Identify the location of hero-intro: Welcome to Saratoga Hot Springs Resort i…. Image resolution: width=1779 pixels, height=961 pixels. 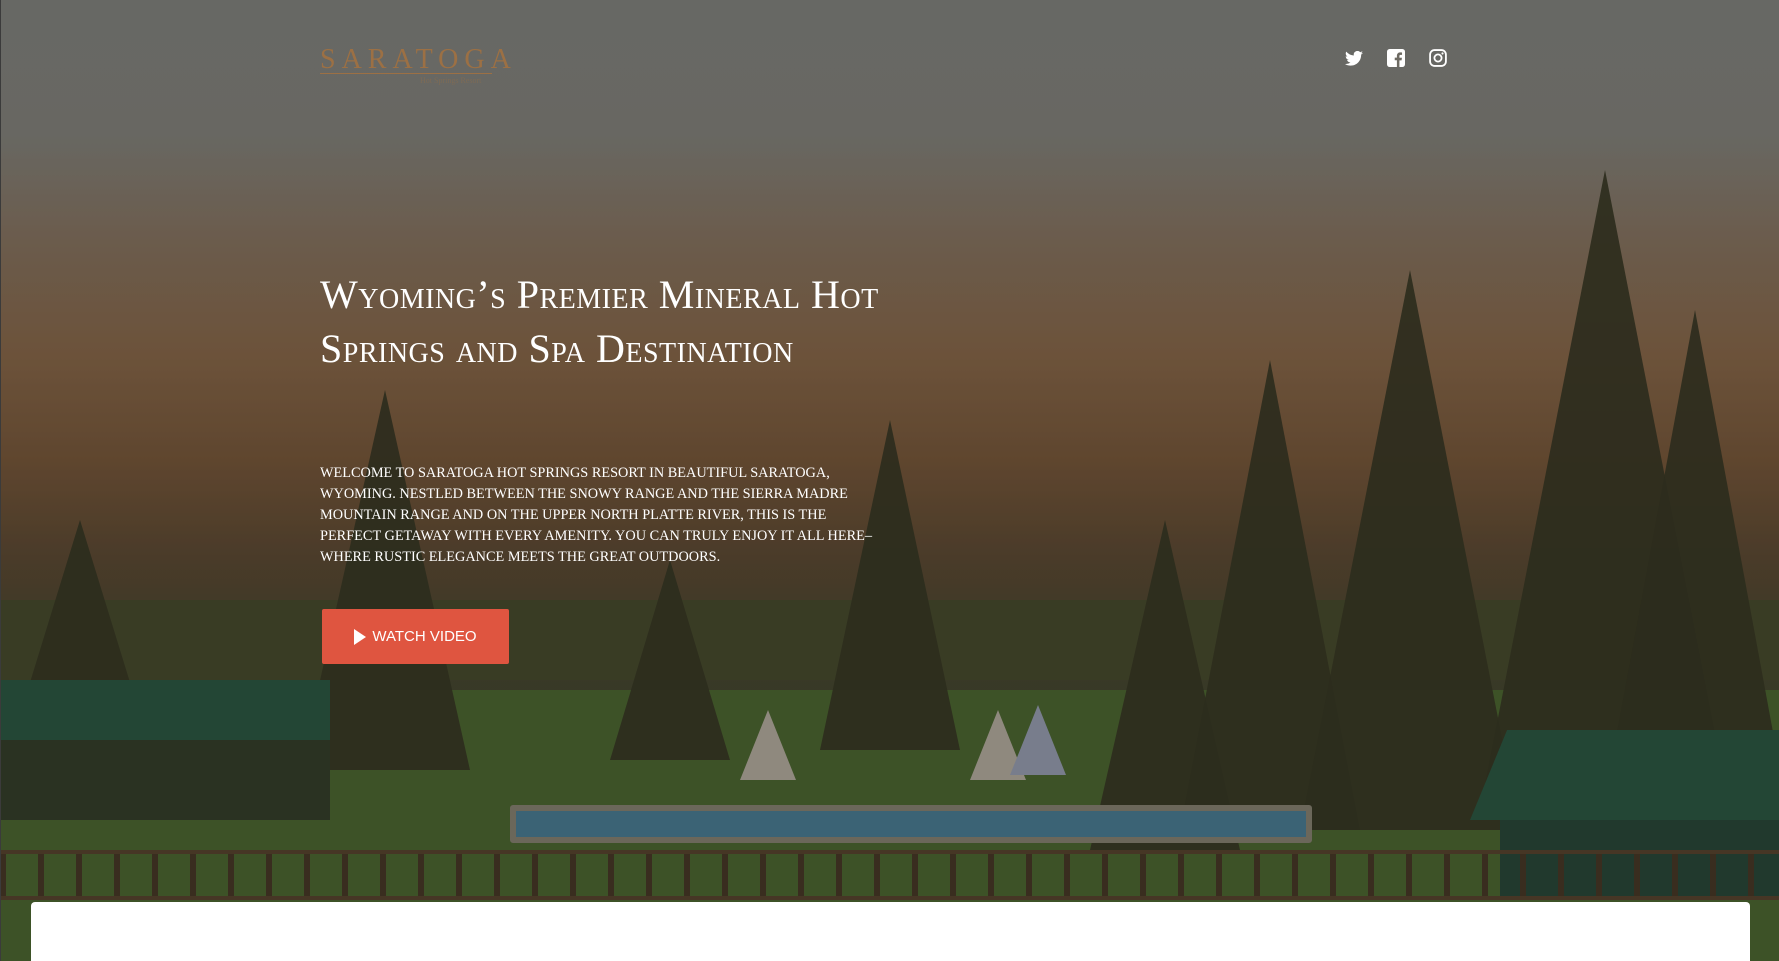
(596, 515).